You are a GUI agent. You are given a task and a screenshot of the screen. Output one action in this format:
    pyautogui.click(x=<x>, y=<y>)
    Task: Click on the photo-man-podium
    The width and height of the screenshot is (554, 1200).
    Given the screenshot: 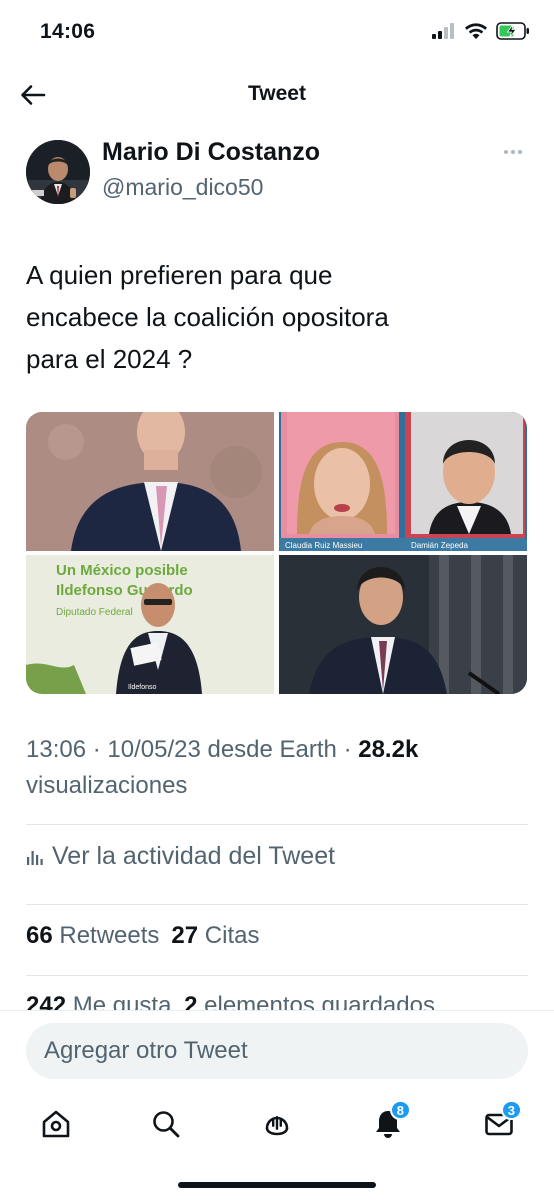 What is the action you would take?
    pyautogui.click(x=403, y=624)
    